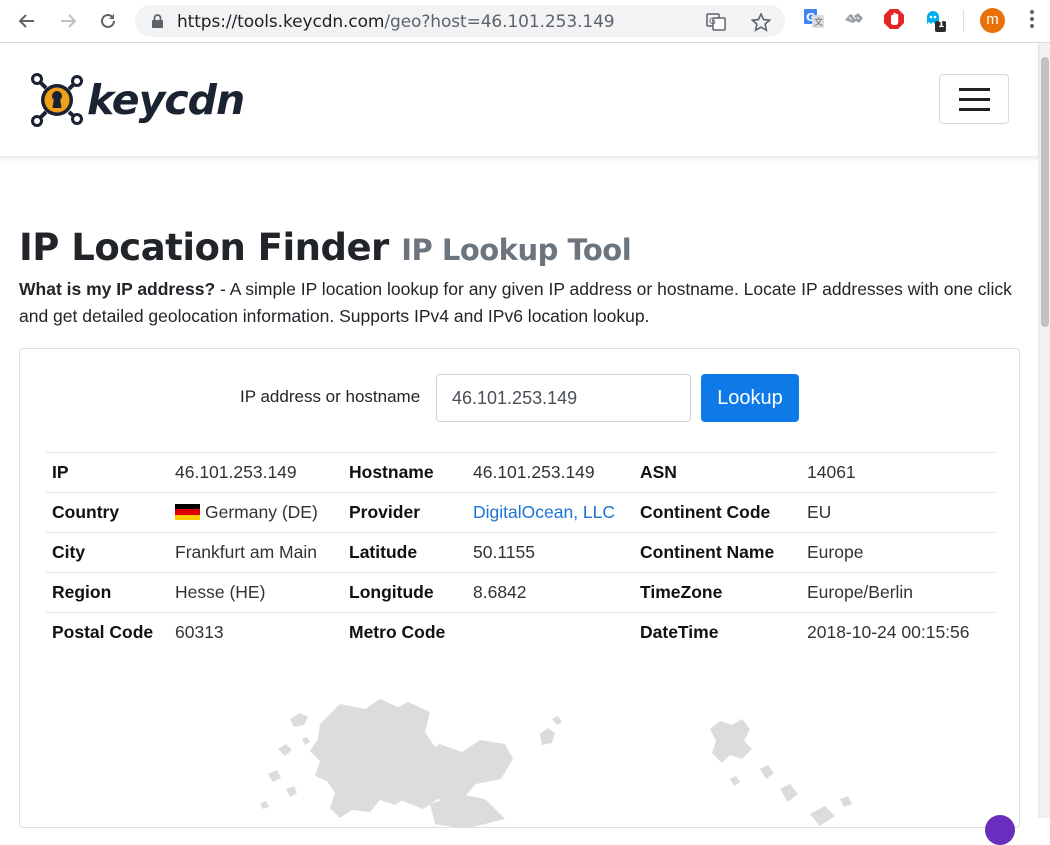 The height and width of the screenshot is (845, 1050). What do you see at coordinates (761, 24) in the screenshot?
I see `bookmark-star-icon` at bounding box center [761, 24].